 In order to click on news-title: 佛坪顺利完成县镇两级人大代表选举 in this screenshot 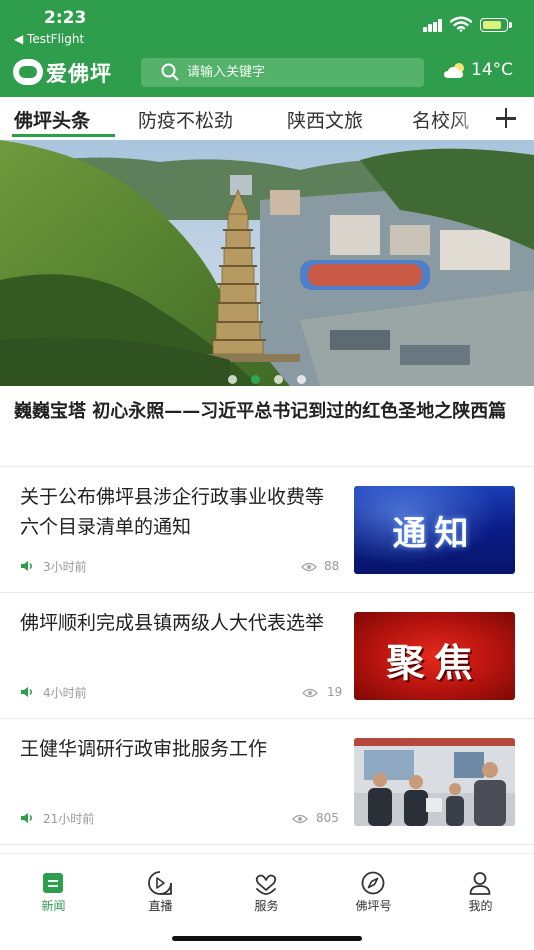, I will do `click(180, 623)`.